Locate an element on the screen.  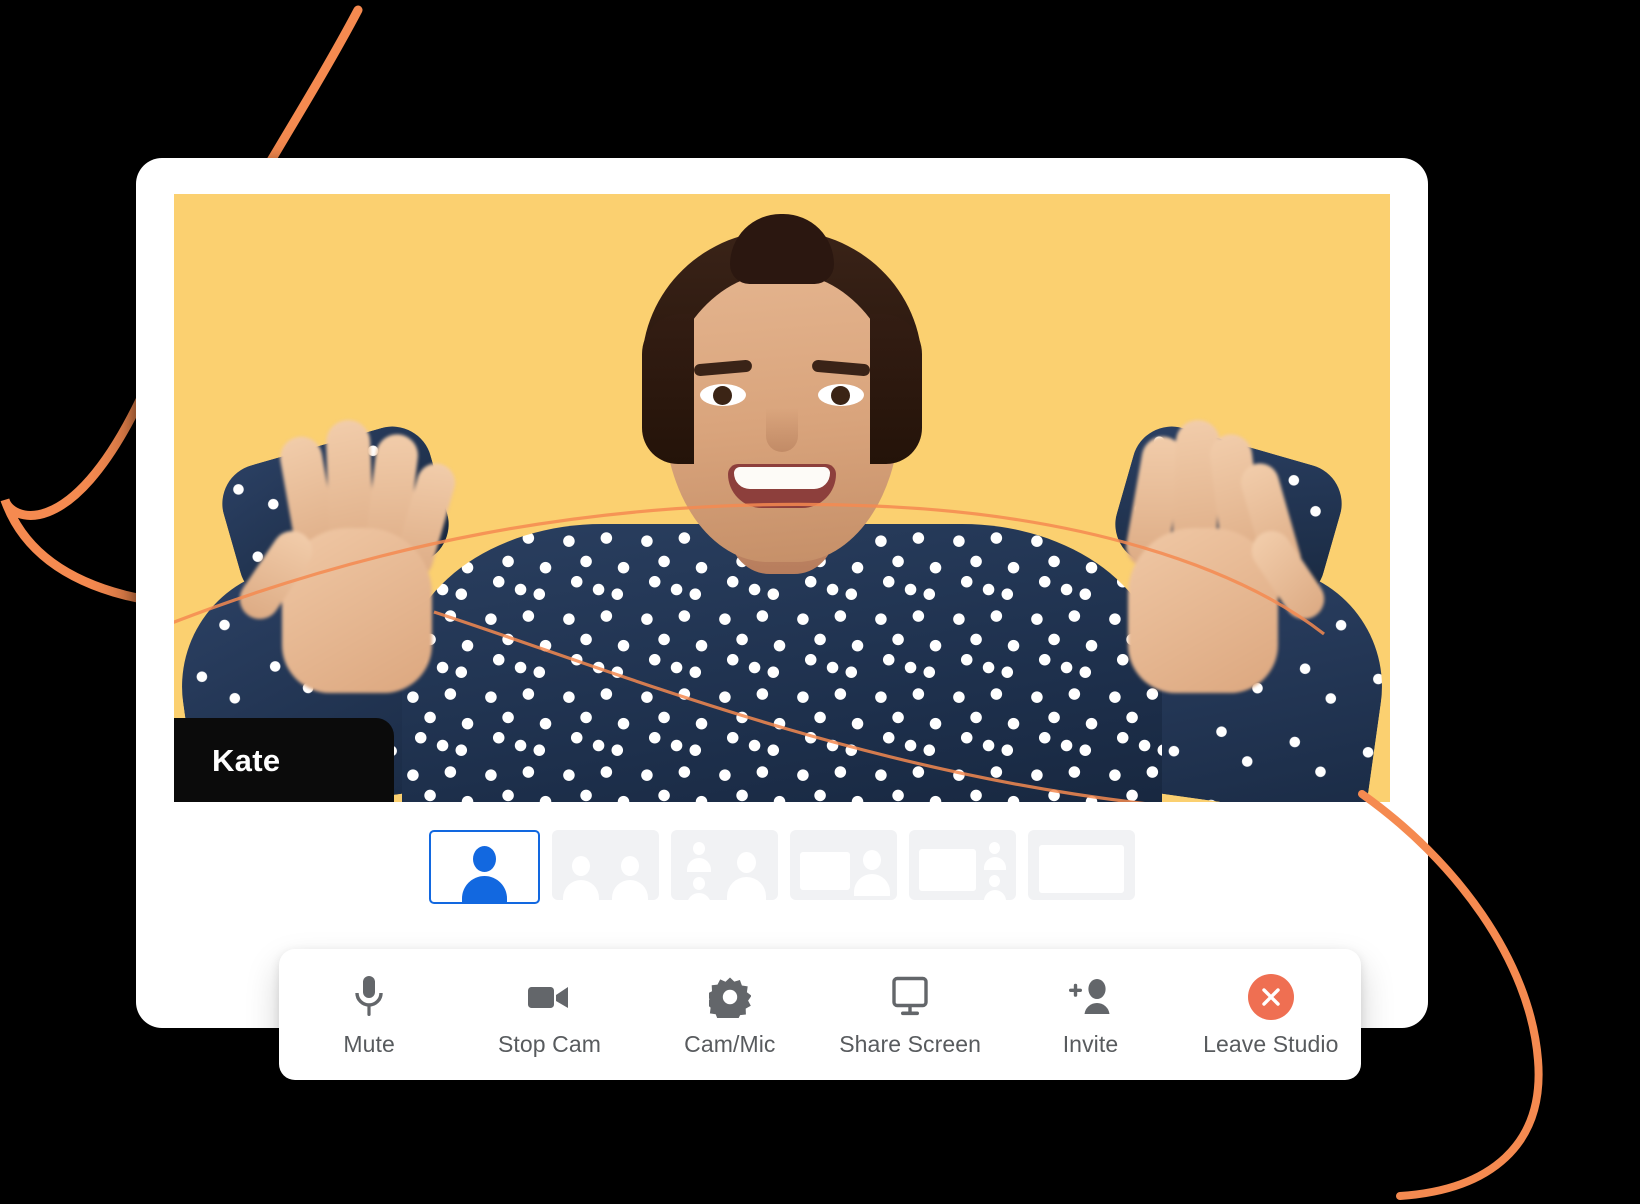
nose is located at coordinates (782, 430).